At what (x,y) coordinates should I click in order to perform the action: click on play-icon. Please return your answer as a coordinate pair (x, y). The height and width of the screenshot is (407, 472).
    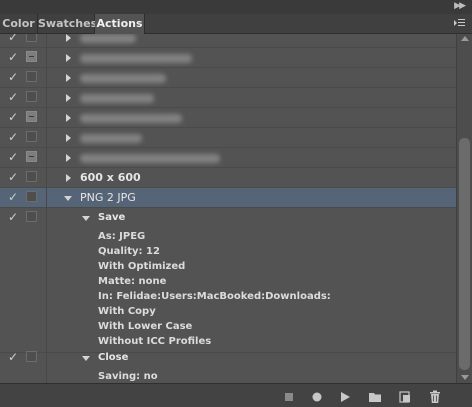
    Looking at the image, I should click on (345, 396).